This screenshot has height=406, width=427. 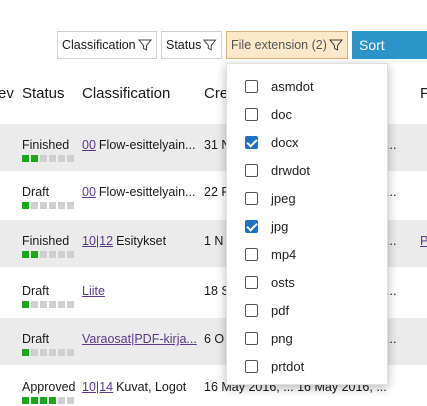 I want to click on status-filter-button: Status, so click(x=191, y=45).